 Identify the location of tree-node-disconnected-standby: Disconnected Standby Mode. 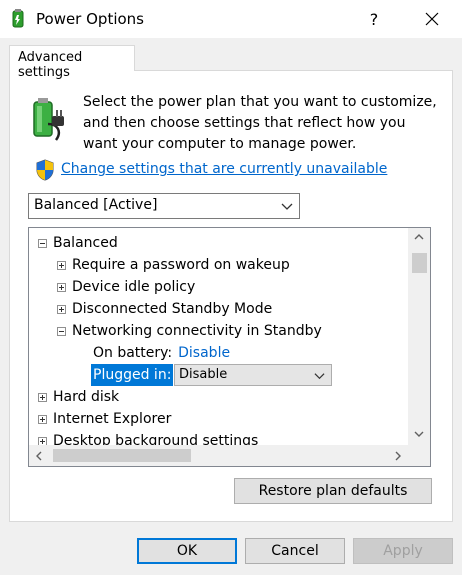
(164, 309).